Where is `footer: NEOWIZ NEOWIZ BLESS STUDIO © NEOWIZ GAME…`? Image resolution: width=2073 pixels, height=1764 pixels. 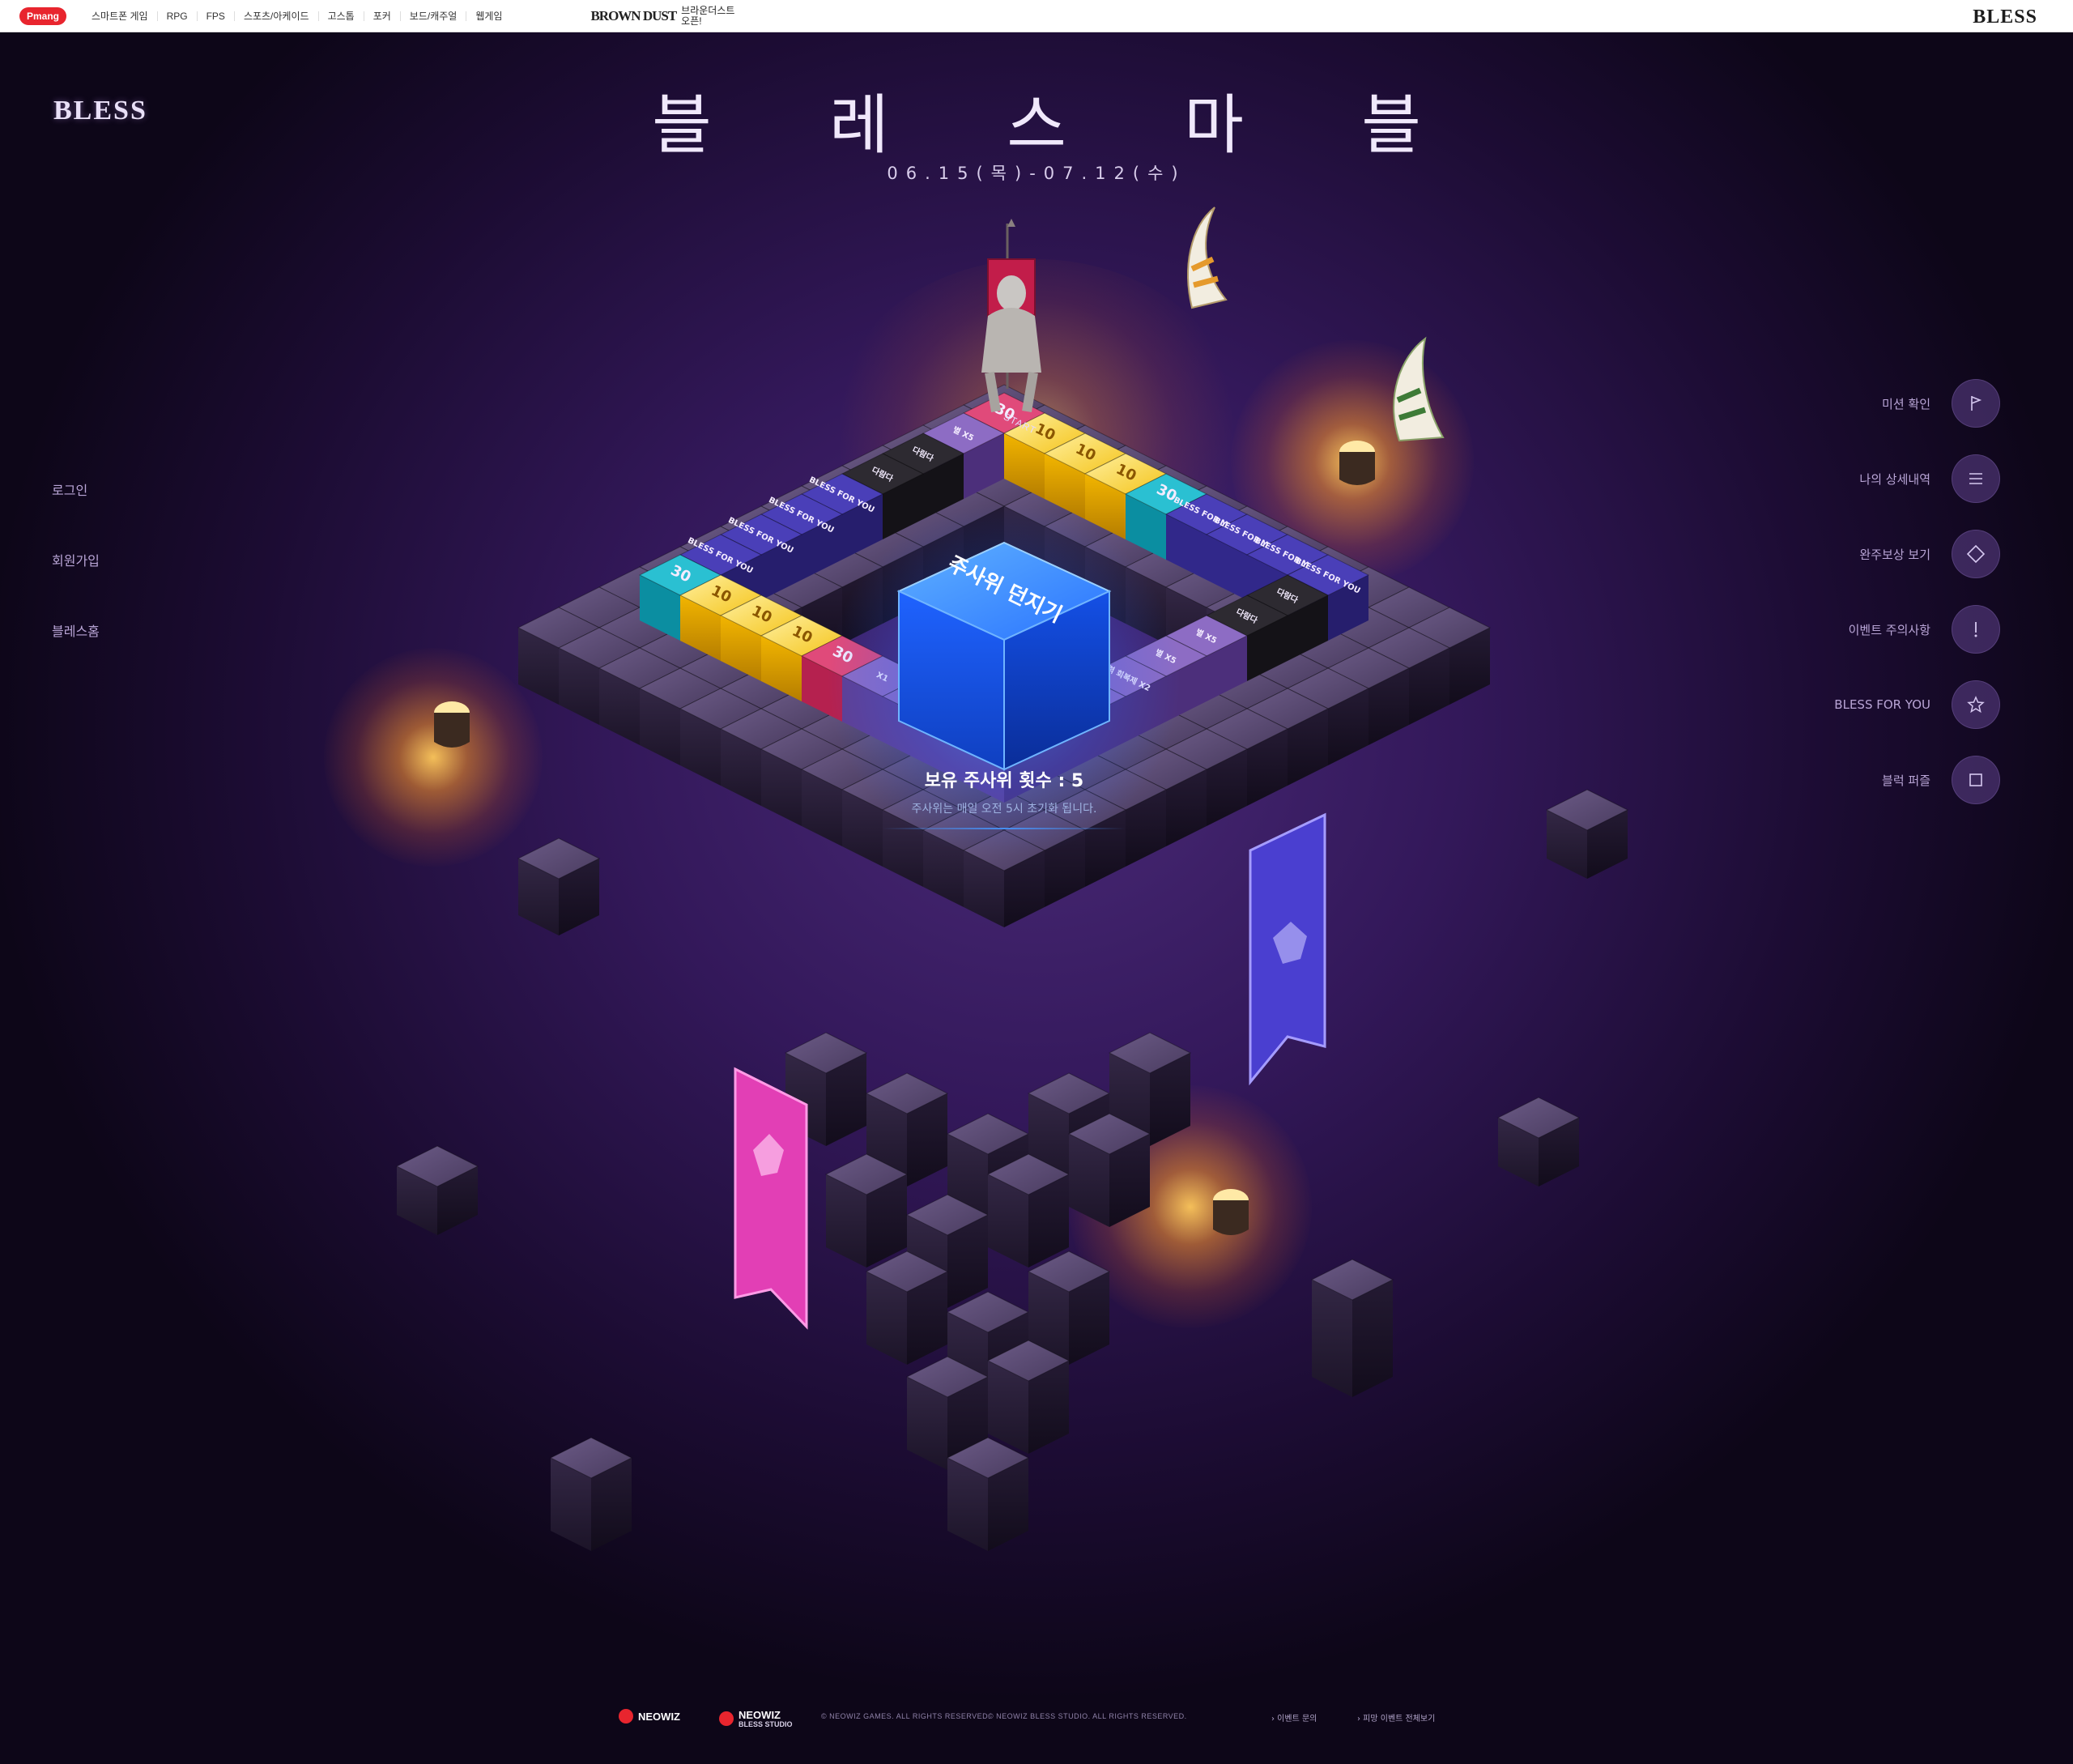 footer: NEOWIZ NEOWIZ BLESS STUDIO © NEOWIZ GAME… is located at coordinates (1036, 1718).